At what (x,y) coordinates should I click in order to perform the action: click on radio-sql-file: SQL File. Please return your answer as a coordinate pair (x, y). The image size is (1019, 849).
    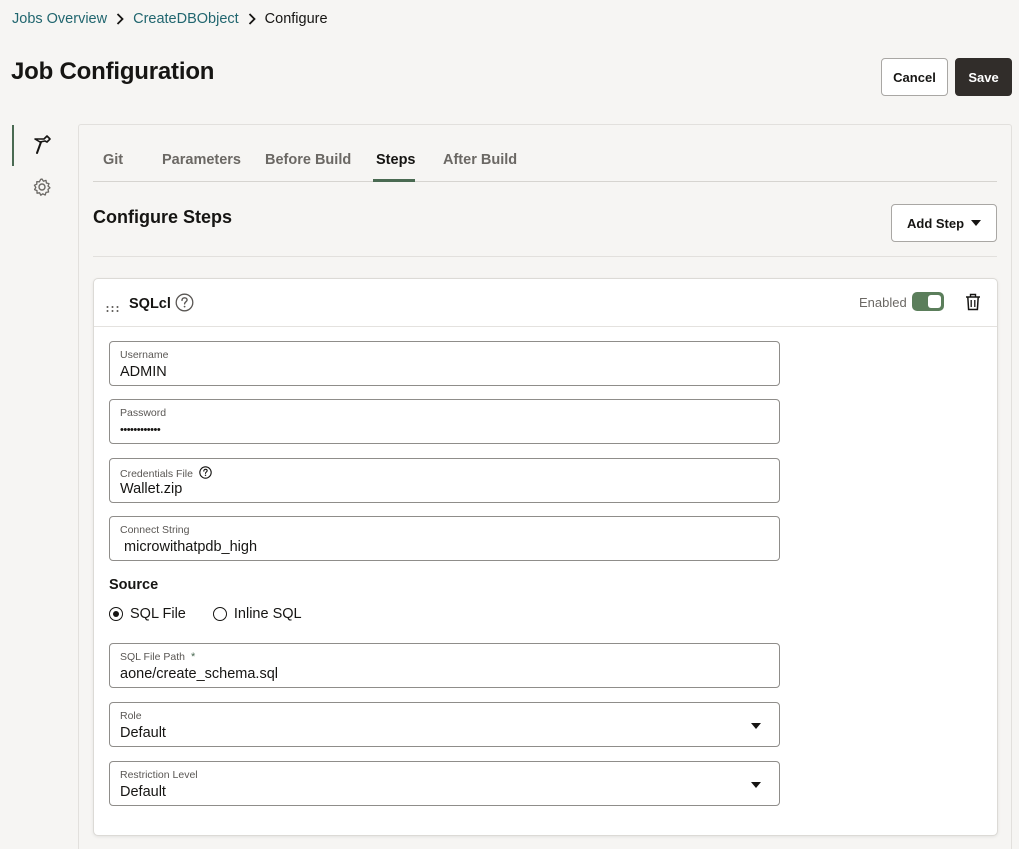
    Looking at the image, I should click on (147, 614).